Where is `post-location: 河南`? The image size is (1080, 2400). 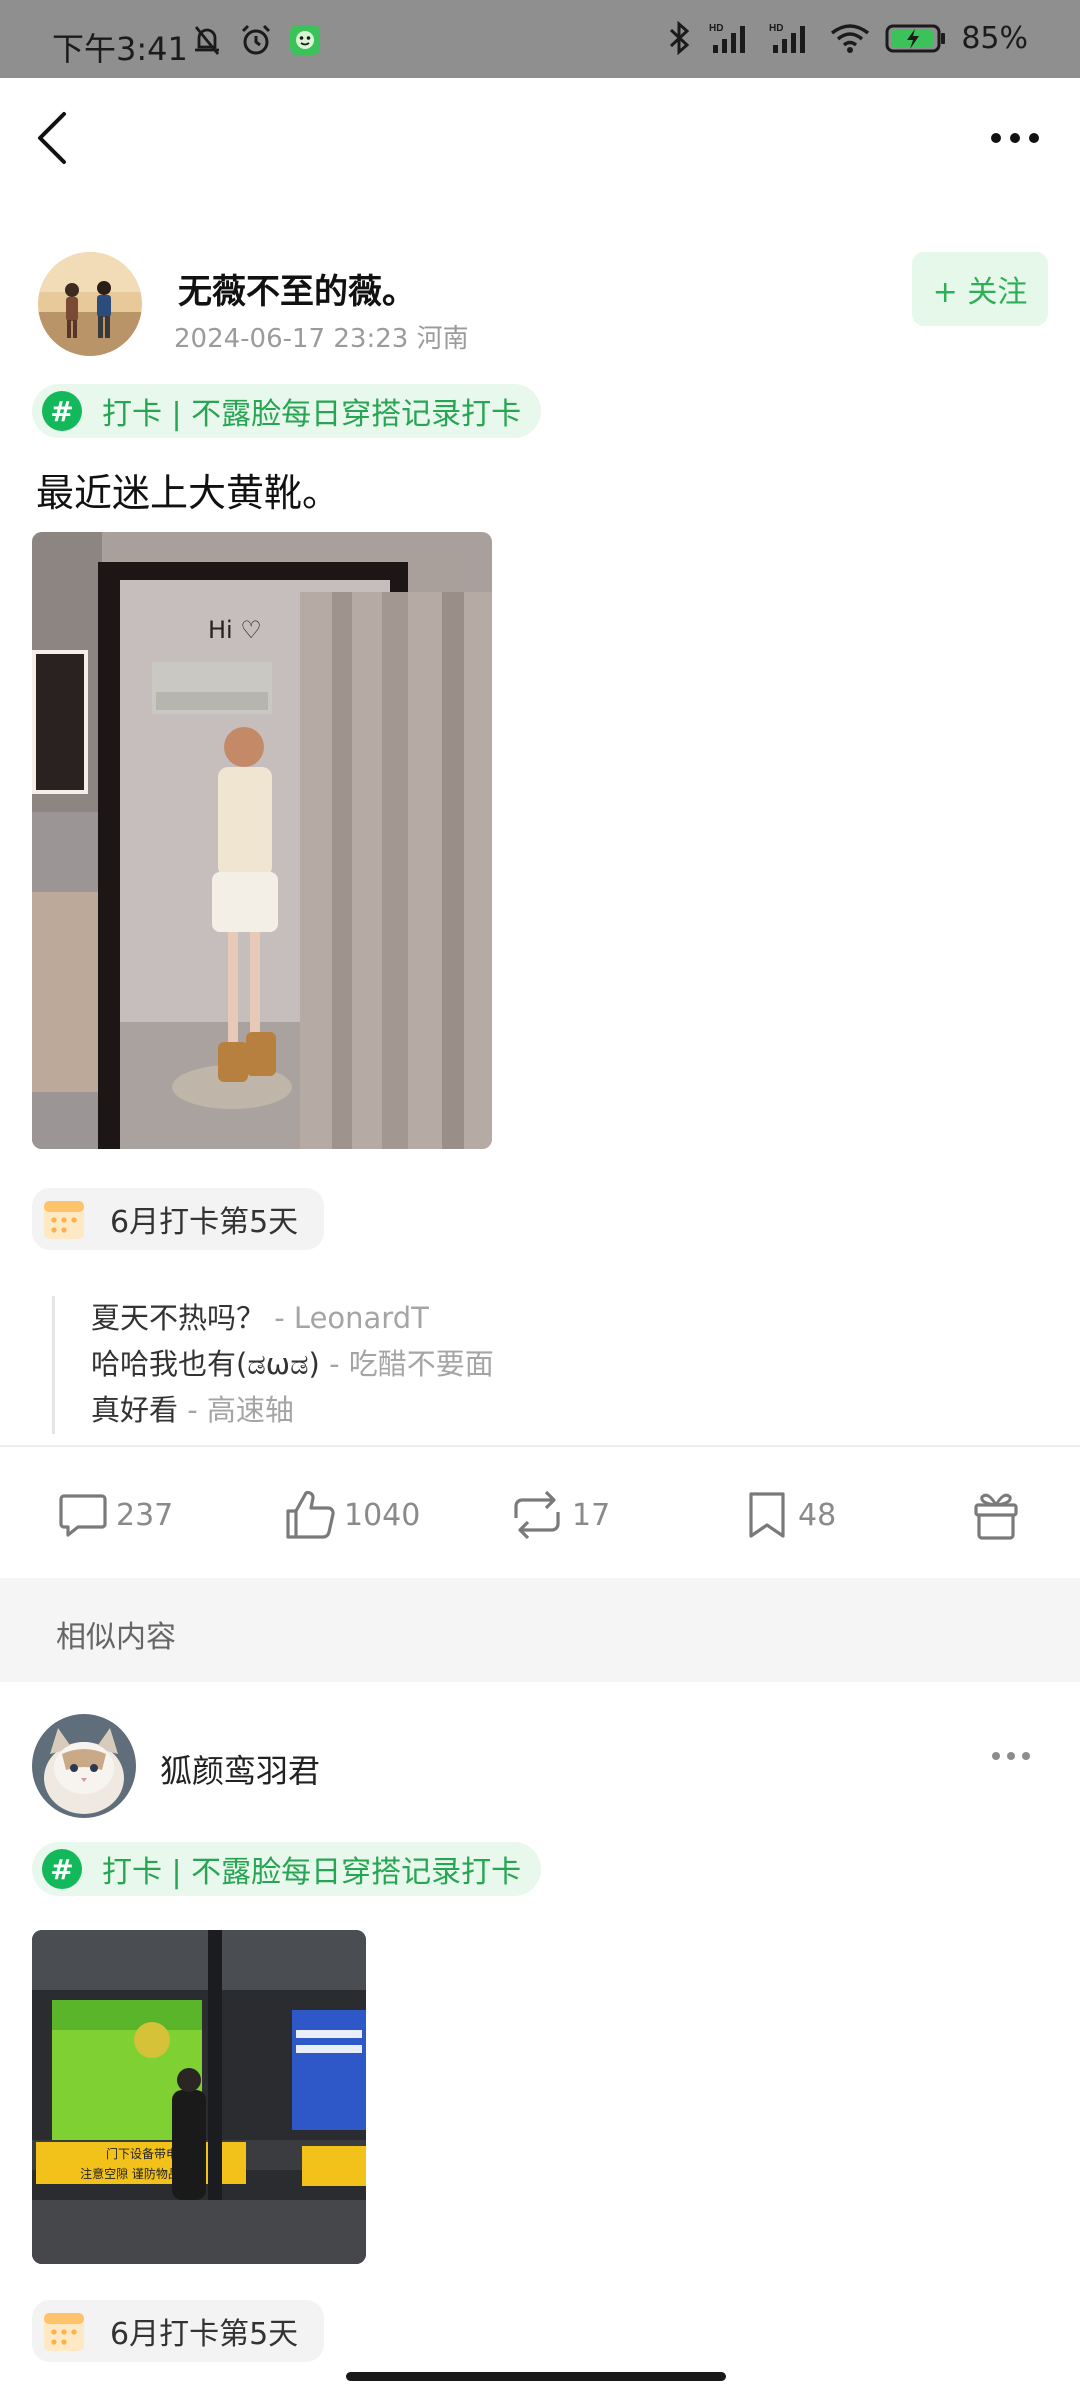
post-location: 河南 is located at coordinates (442, 339).